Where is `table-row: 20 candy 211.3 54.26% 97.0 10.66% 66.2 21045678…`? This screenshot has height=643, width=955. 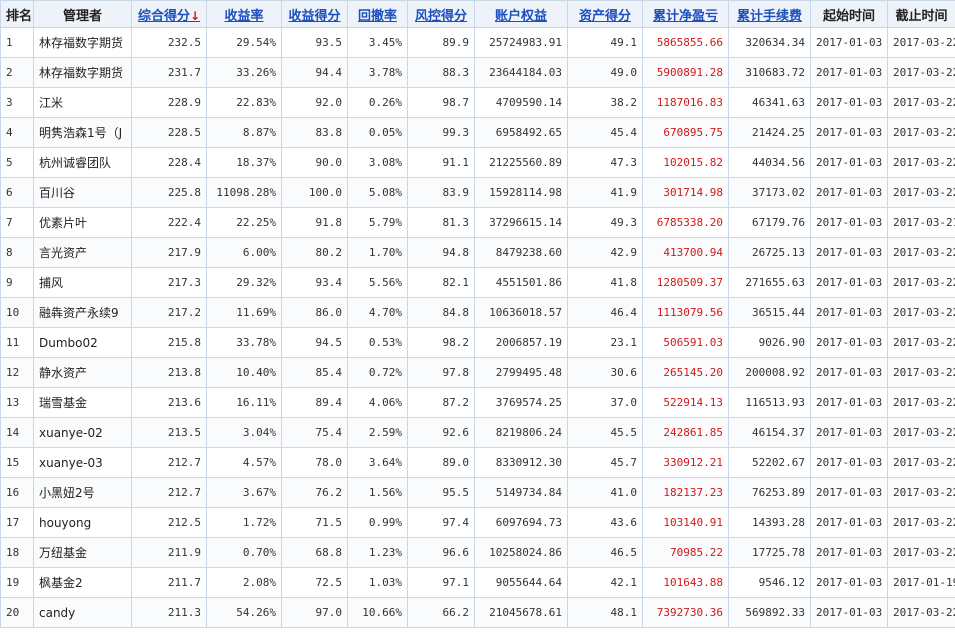
table-row: 20 candy 211.3 54.26% 97.0 10.66% 66.2 21045678… is located at coordinates (477, 612).